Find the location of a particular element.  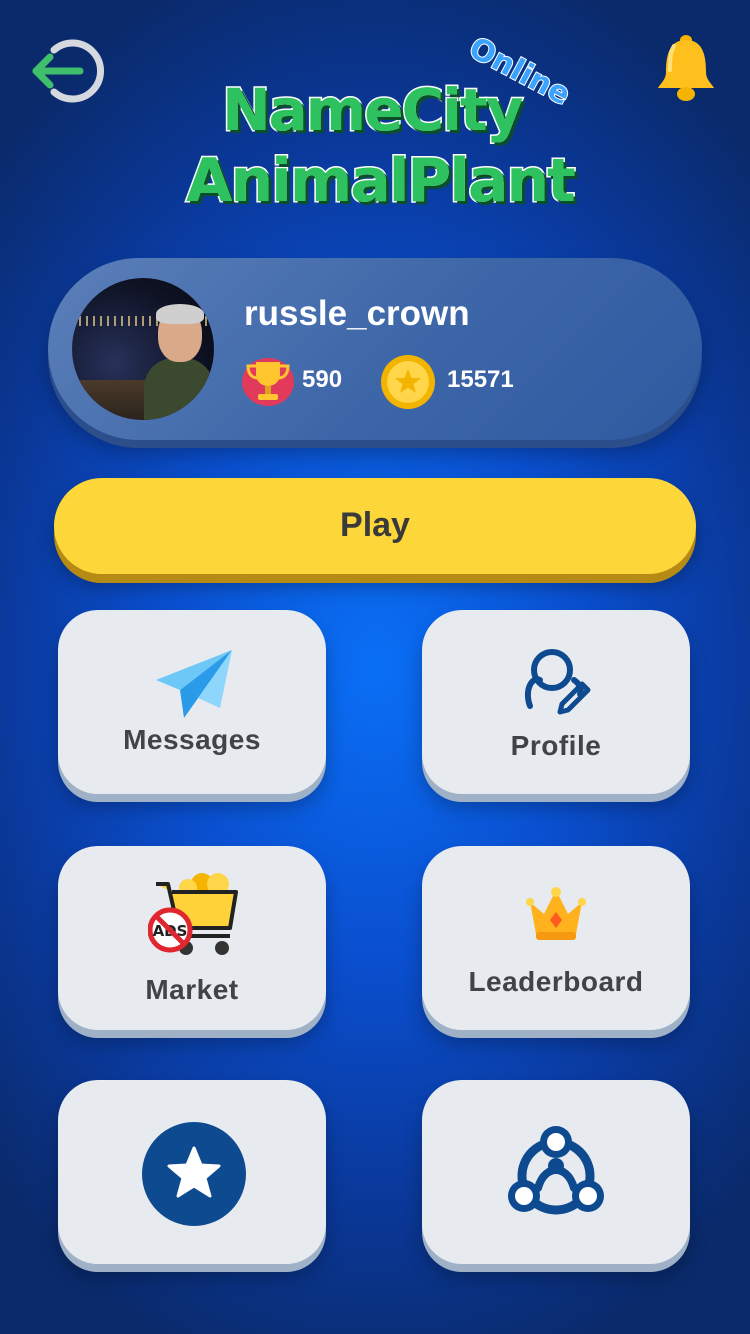

bell-icon is located at coordinates (686, 68).